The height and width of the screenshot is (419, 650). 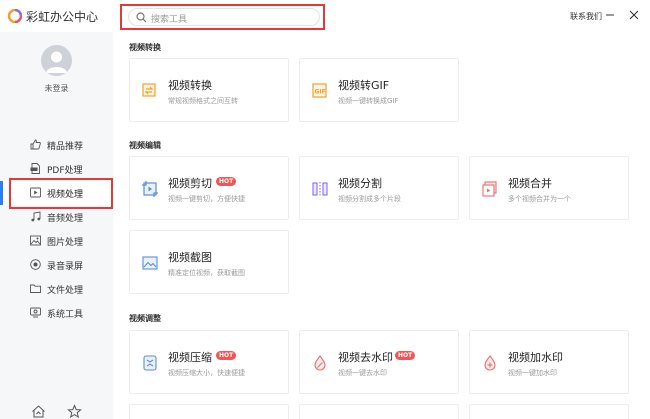 I want to click on tool-card-video-to-gif: GIF 视频转GIF 视频一键转换成GIF, so click(x=379, y=90).